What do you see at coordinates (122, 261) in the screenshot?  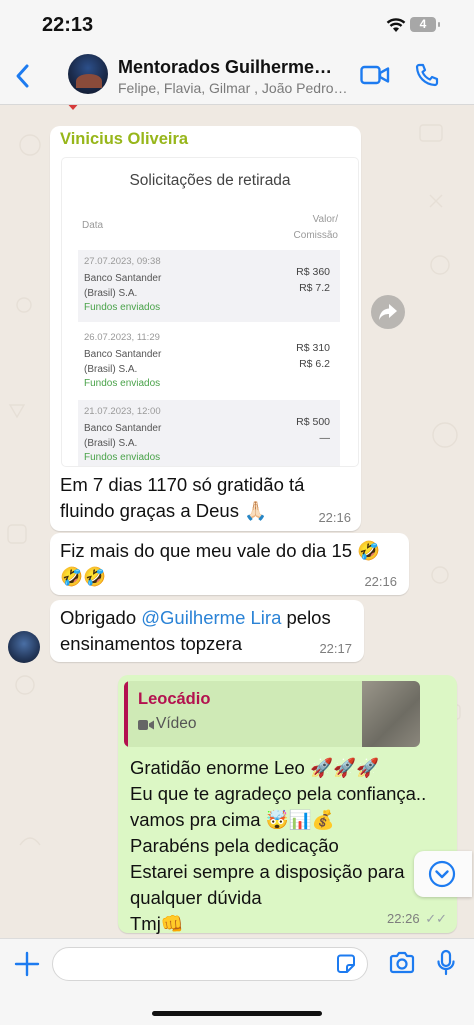 I see `row-date: 27.07.2023, 09:38` at bounding box center [122, 261].